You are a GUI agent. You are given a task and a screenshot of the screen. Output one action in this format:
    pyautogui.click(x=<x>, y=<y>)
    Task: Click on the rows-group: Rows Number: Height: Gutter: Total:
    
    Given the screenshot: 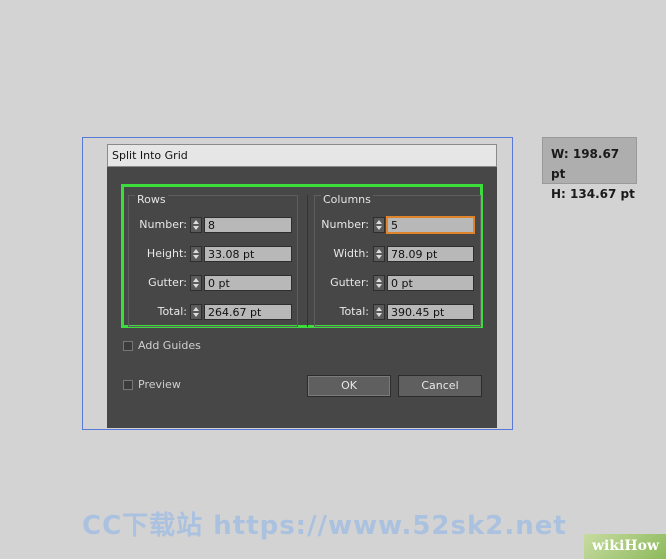 What is the action you would take?
    pyautogui.click(x=213, y=260)
    